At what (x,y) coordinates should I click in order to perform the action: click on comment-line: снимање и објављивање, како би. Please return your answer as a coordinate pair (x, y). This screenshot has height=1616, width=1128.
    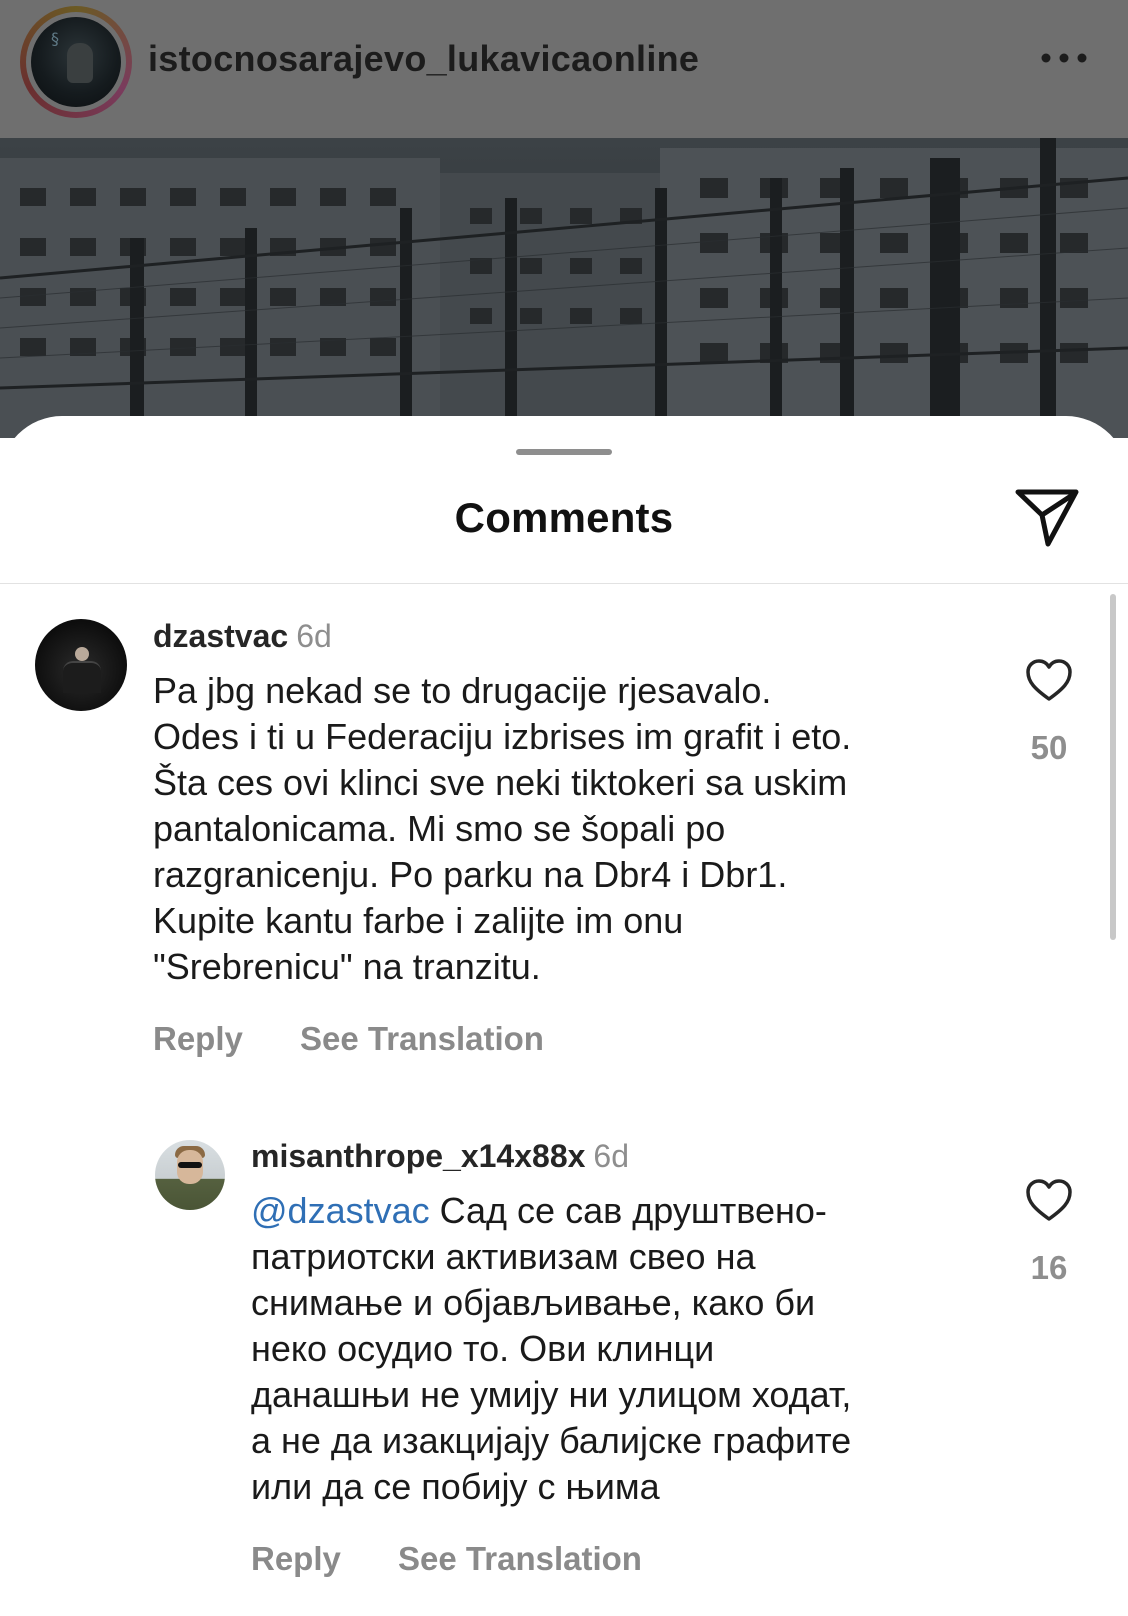
    Looking at the image, I should click on (533, 1302).